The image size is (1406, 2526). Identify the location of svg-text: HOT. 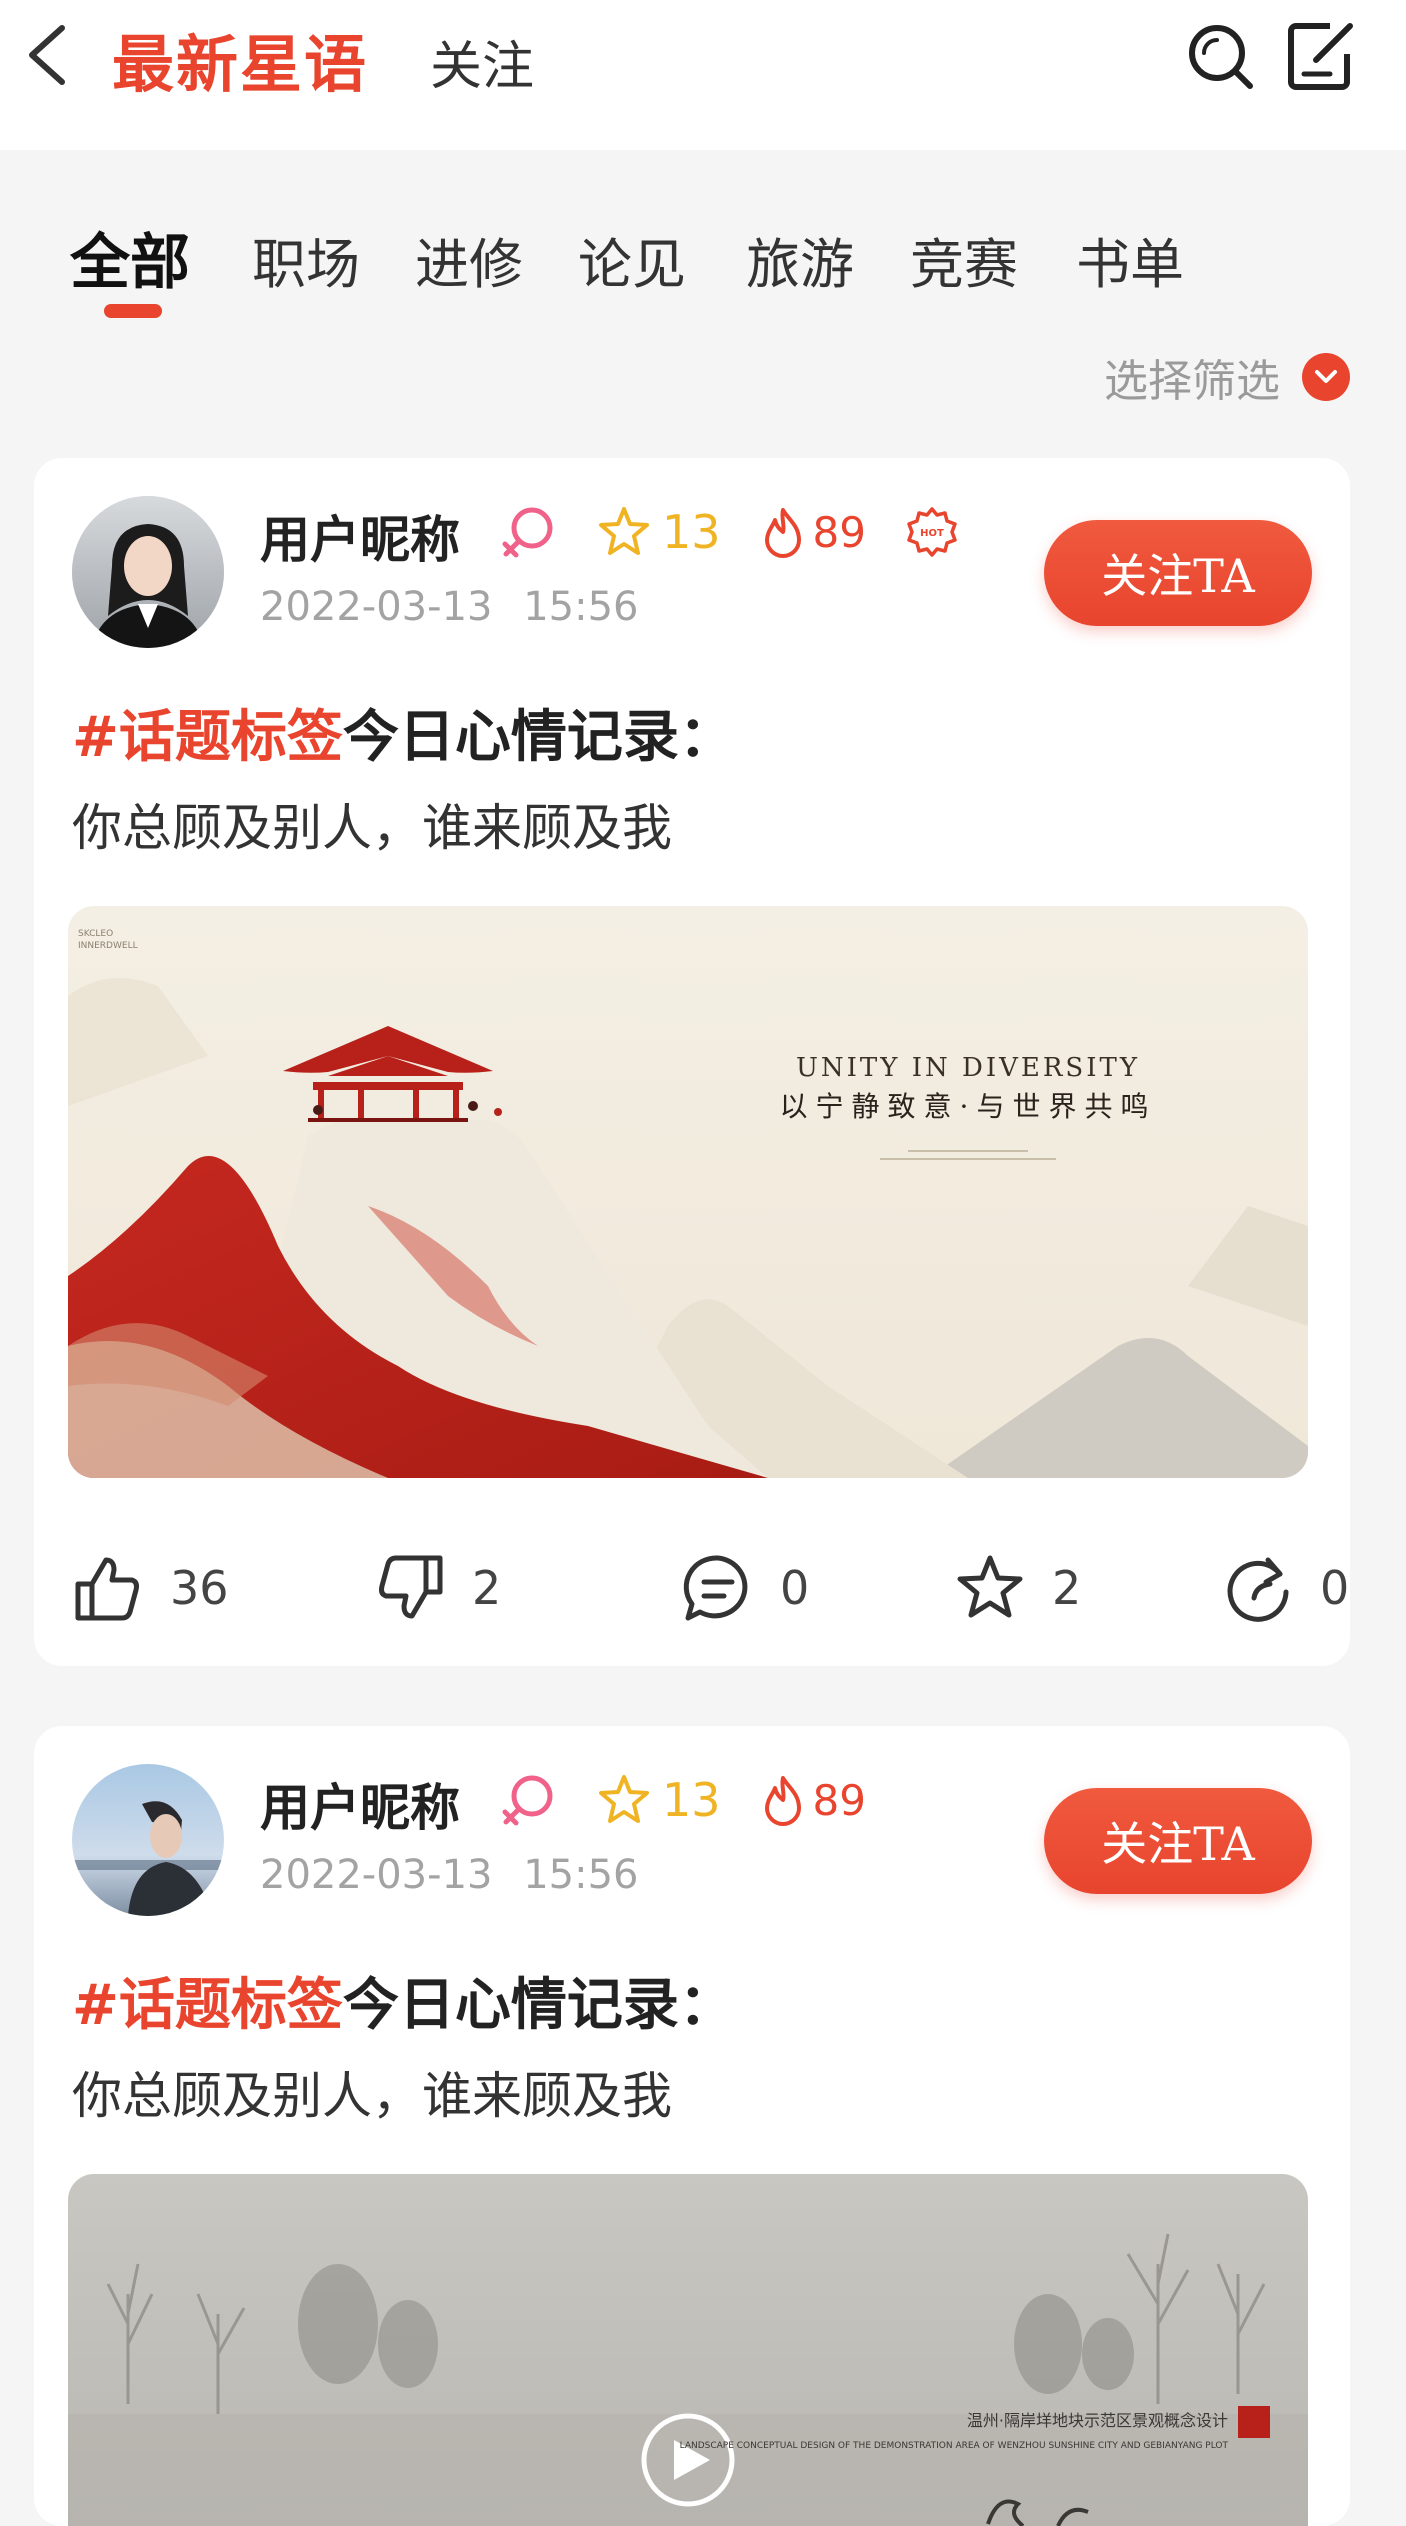
(932, 533).